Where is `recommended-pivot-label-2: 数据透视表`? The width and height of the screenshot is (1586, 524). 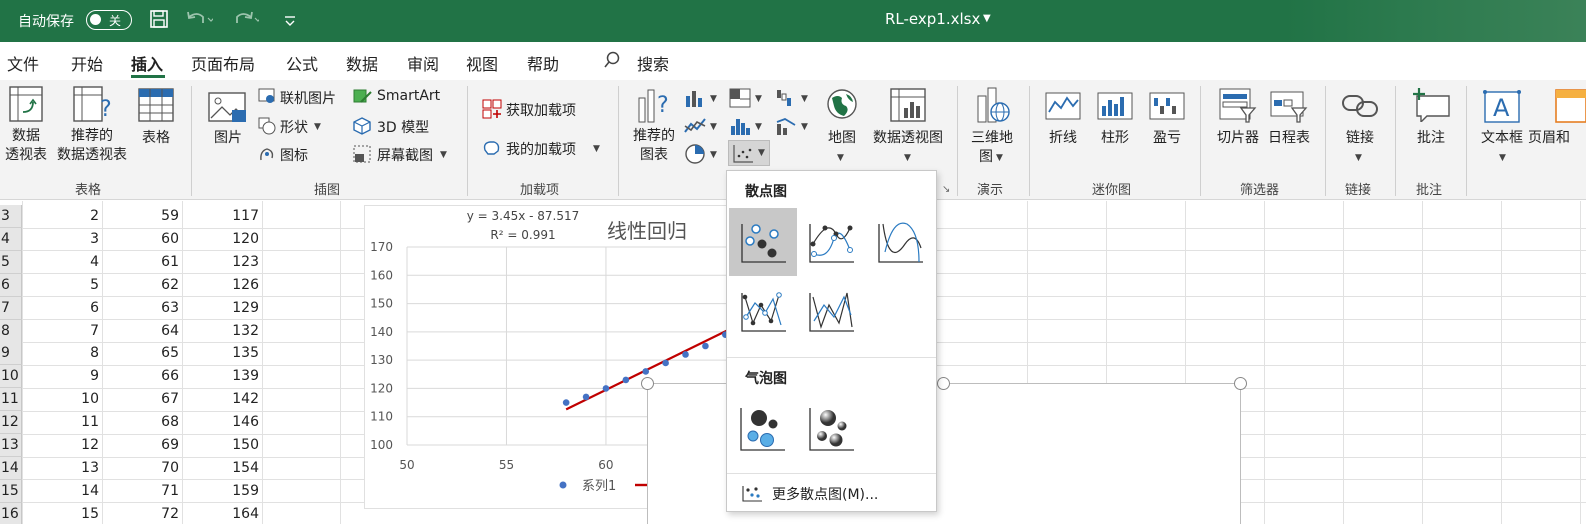 recommended-pivot-label-2: 数据透视表 is located at coordinates (92, 155).